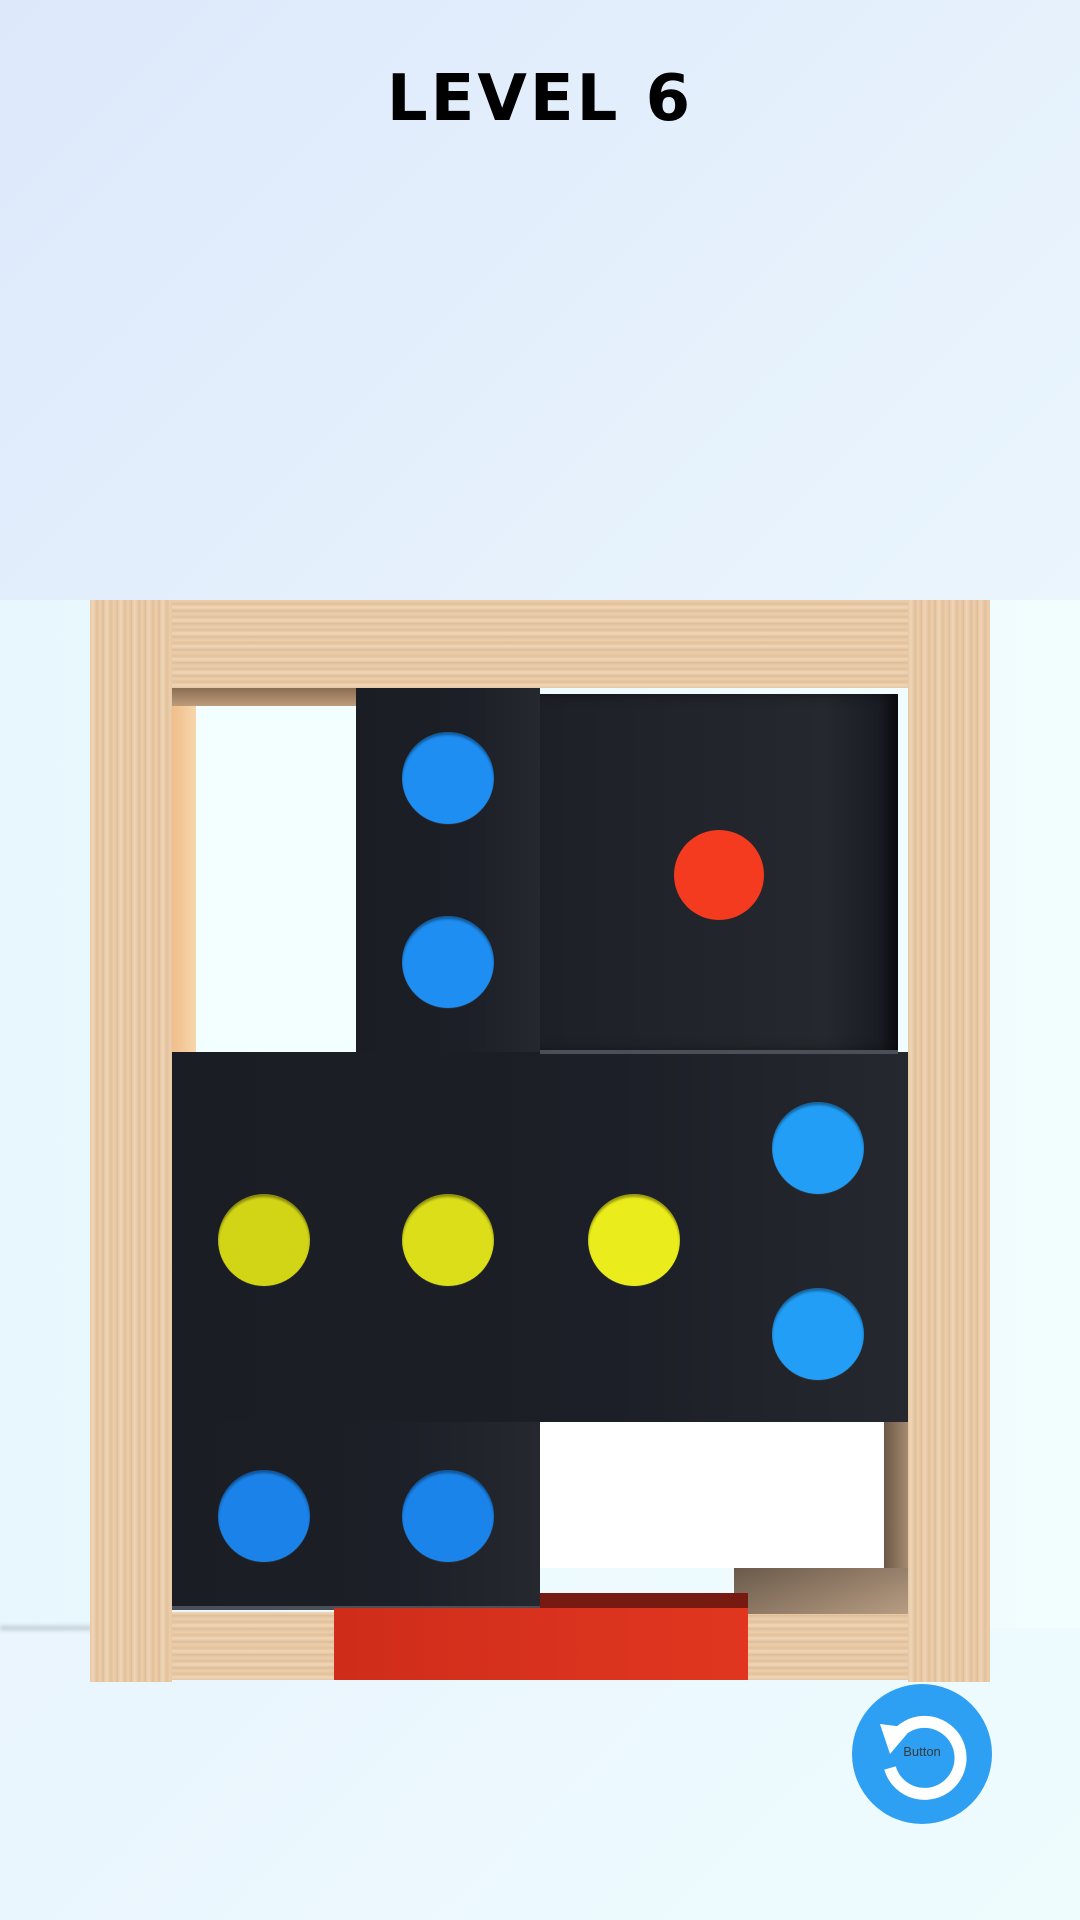 This screenshot has width=1080, height=1920. Describe the element at coordinates (184, 870) in the screenshot. I see `frame-bevel-left` at that location.